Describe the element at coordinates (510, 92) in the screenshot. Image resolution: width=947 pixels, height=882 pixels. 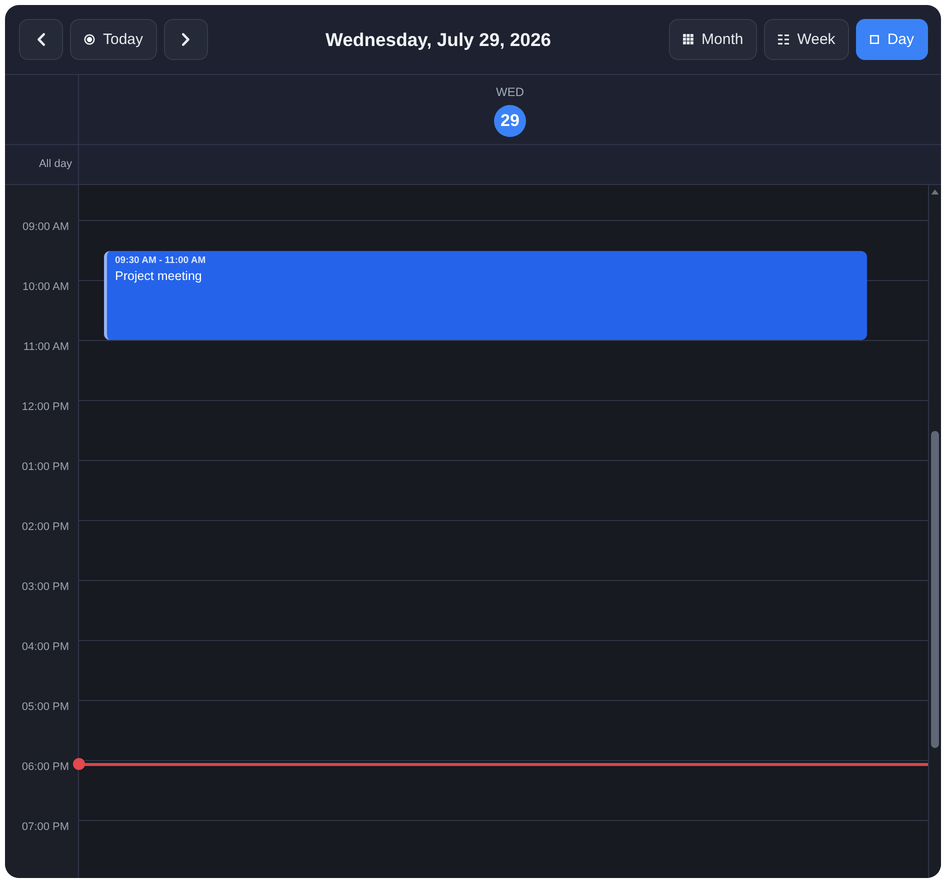
I see `weekday-label: WED` at that location.